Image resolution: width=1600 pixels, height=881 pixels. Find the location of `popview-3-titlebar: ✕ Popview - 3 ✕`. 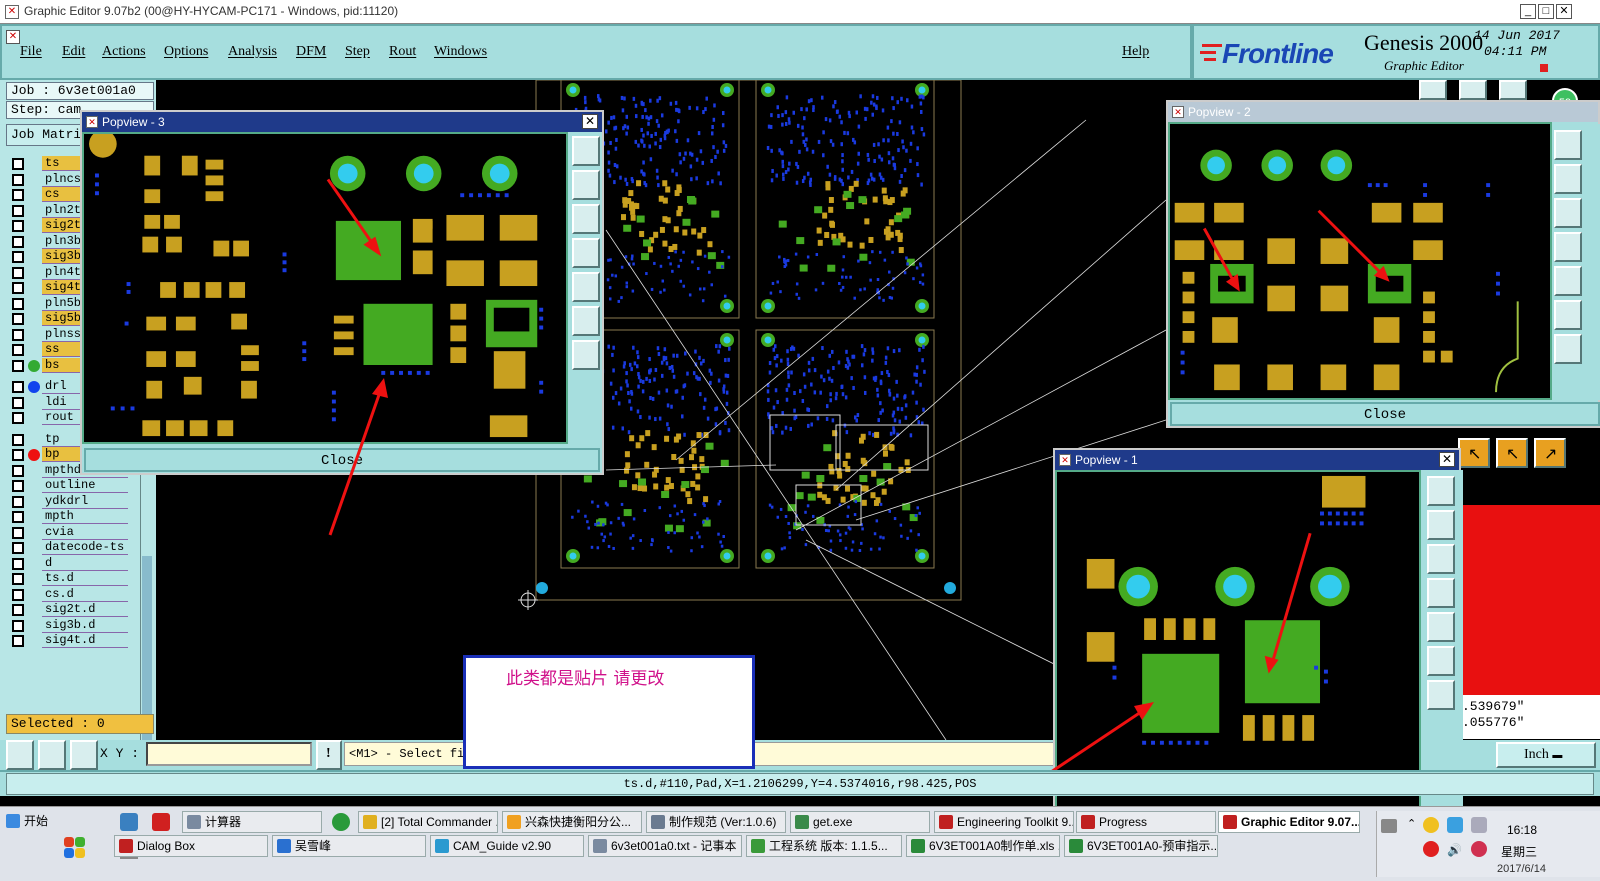

popview-3-titlebar: ✕ Popview - 3 ✕ is located at coordinates (342, 122).